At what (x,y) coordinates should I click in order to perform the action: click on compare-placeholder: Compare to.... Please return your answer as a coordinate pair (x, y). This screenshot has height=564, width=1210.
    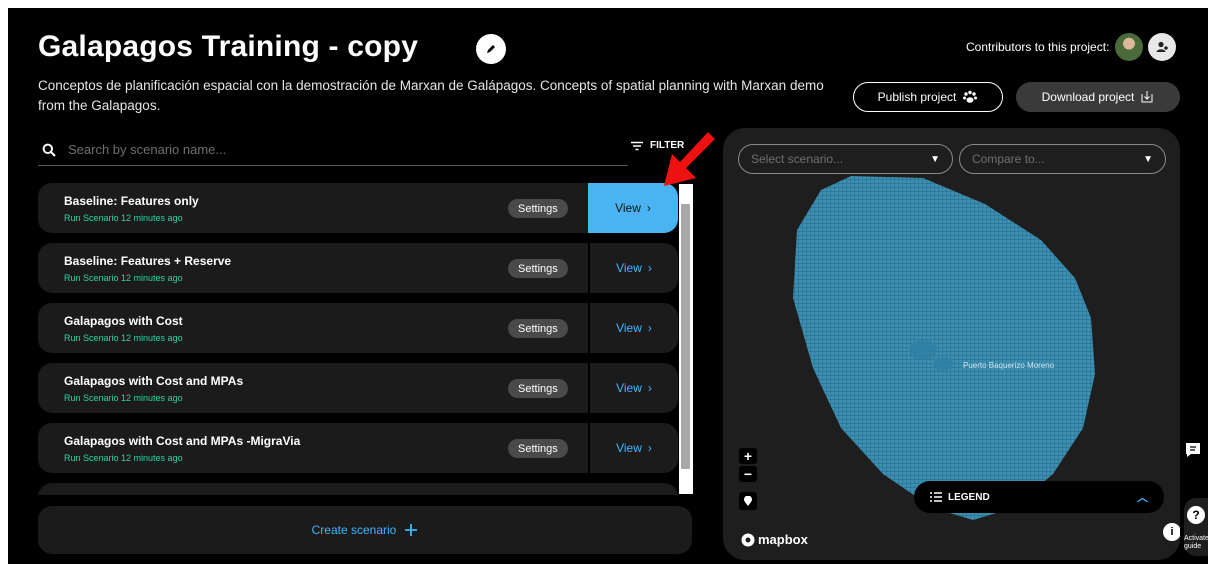
    Looking at the image, I should click on (1008, 159).